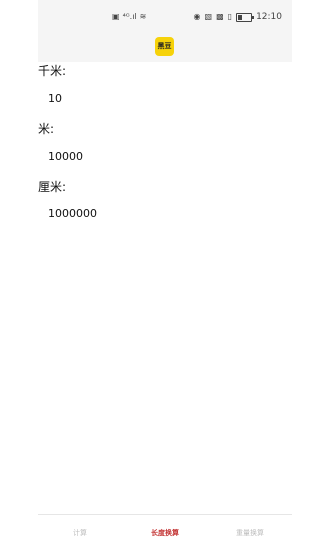 The width and height of the screenshot is (330, 550). Describe the element at coordinates (164, 46) in the screenshot. I see `app-logo: 黑豆` at that location.